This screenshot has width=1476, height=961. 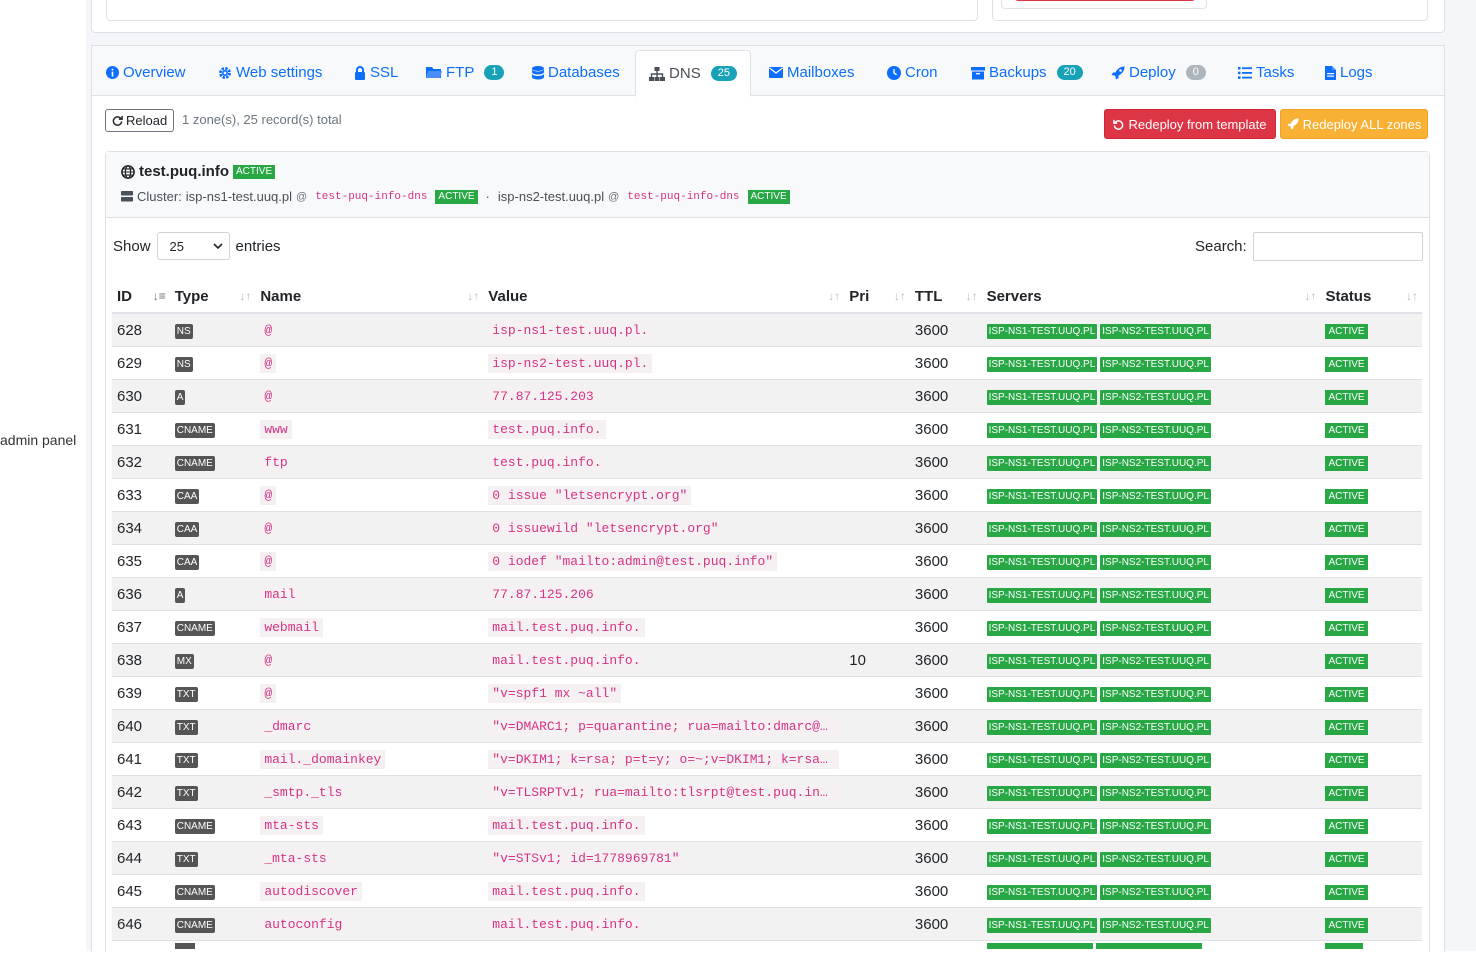 I want to click on tab-databases: Databases, so click(x=576, y=72).